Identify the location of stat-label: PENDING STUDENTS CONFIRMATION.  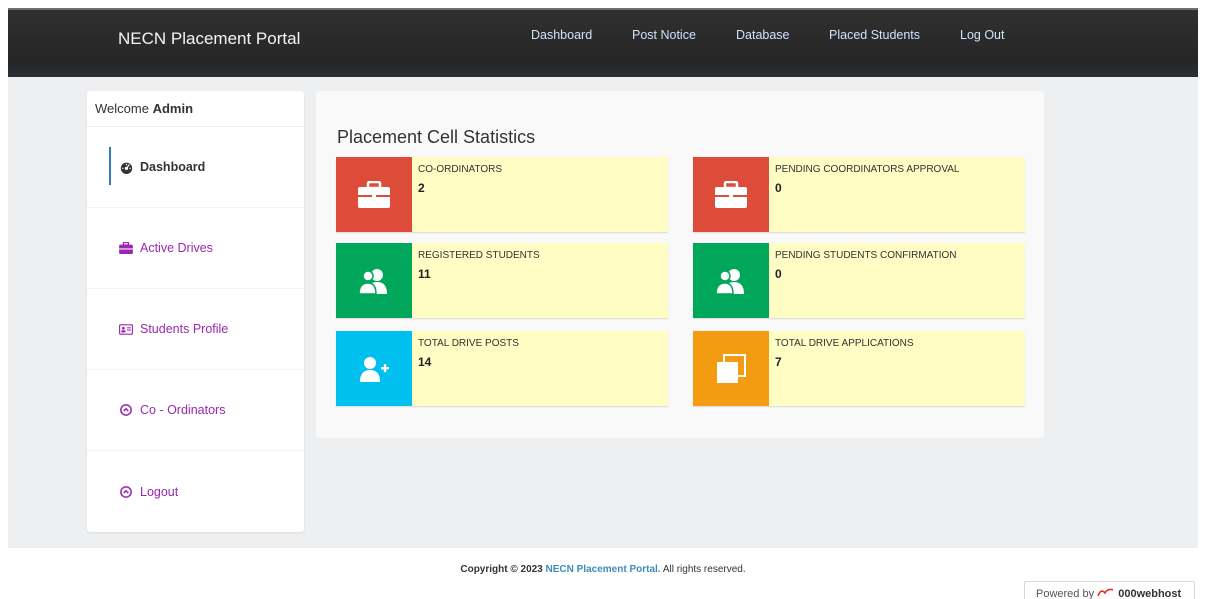
(866, 255).